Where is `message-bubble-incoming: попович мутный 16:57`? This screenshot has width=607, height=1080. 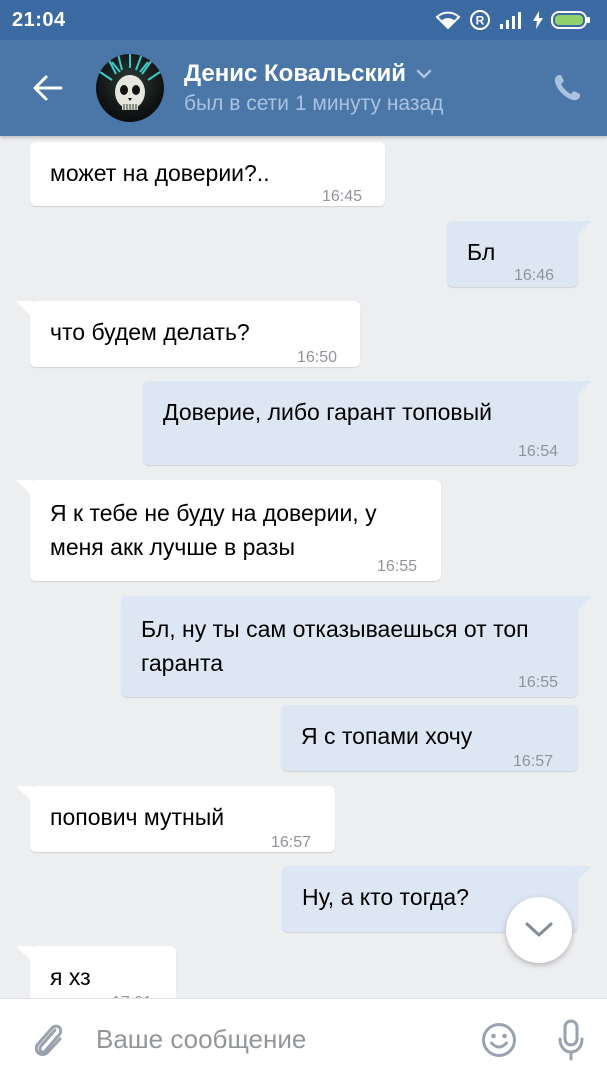
message-bubble-incoming: попович мутный 16:57 is located at coordinates (175, 819).